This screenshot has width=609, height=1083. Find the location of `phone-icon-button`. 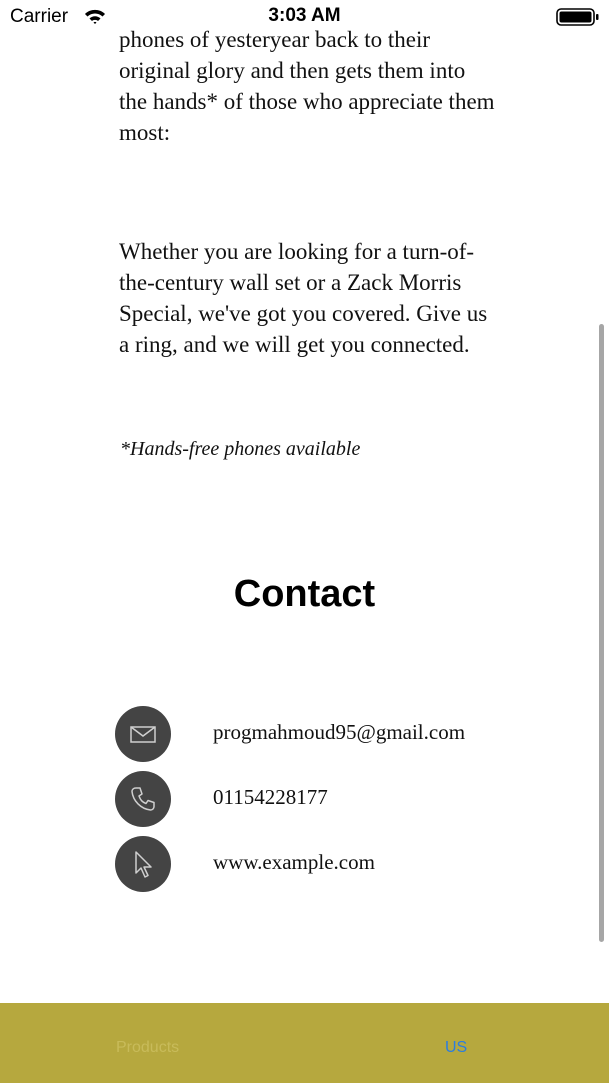

phone-icon-button is located at coordinates (143, 799).